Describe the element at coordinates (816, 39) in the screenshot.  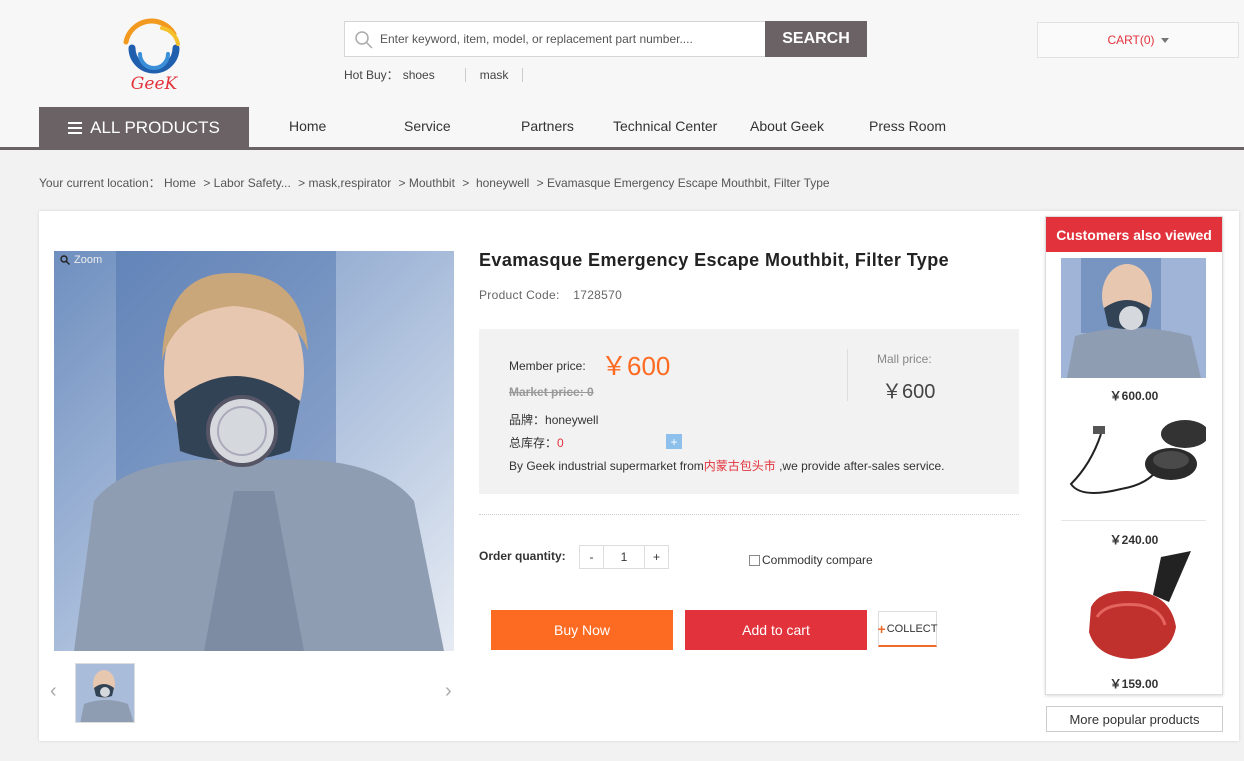
I see `search-button: SEARCH` at that location.